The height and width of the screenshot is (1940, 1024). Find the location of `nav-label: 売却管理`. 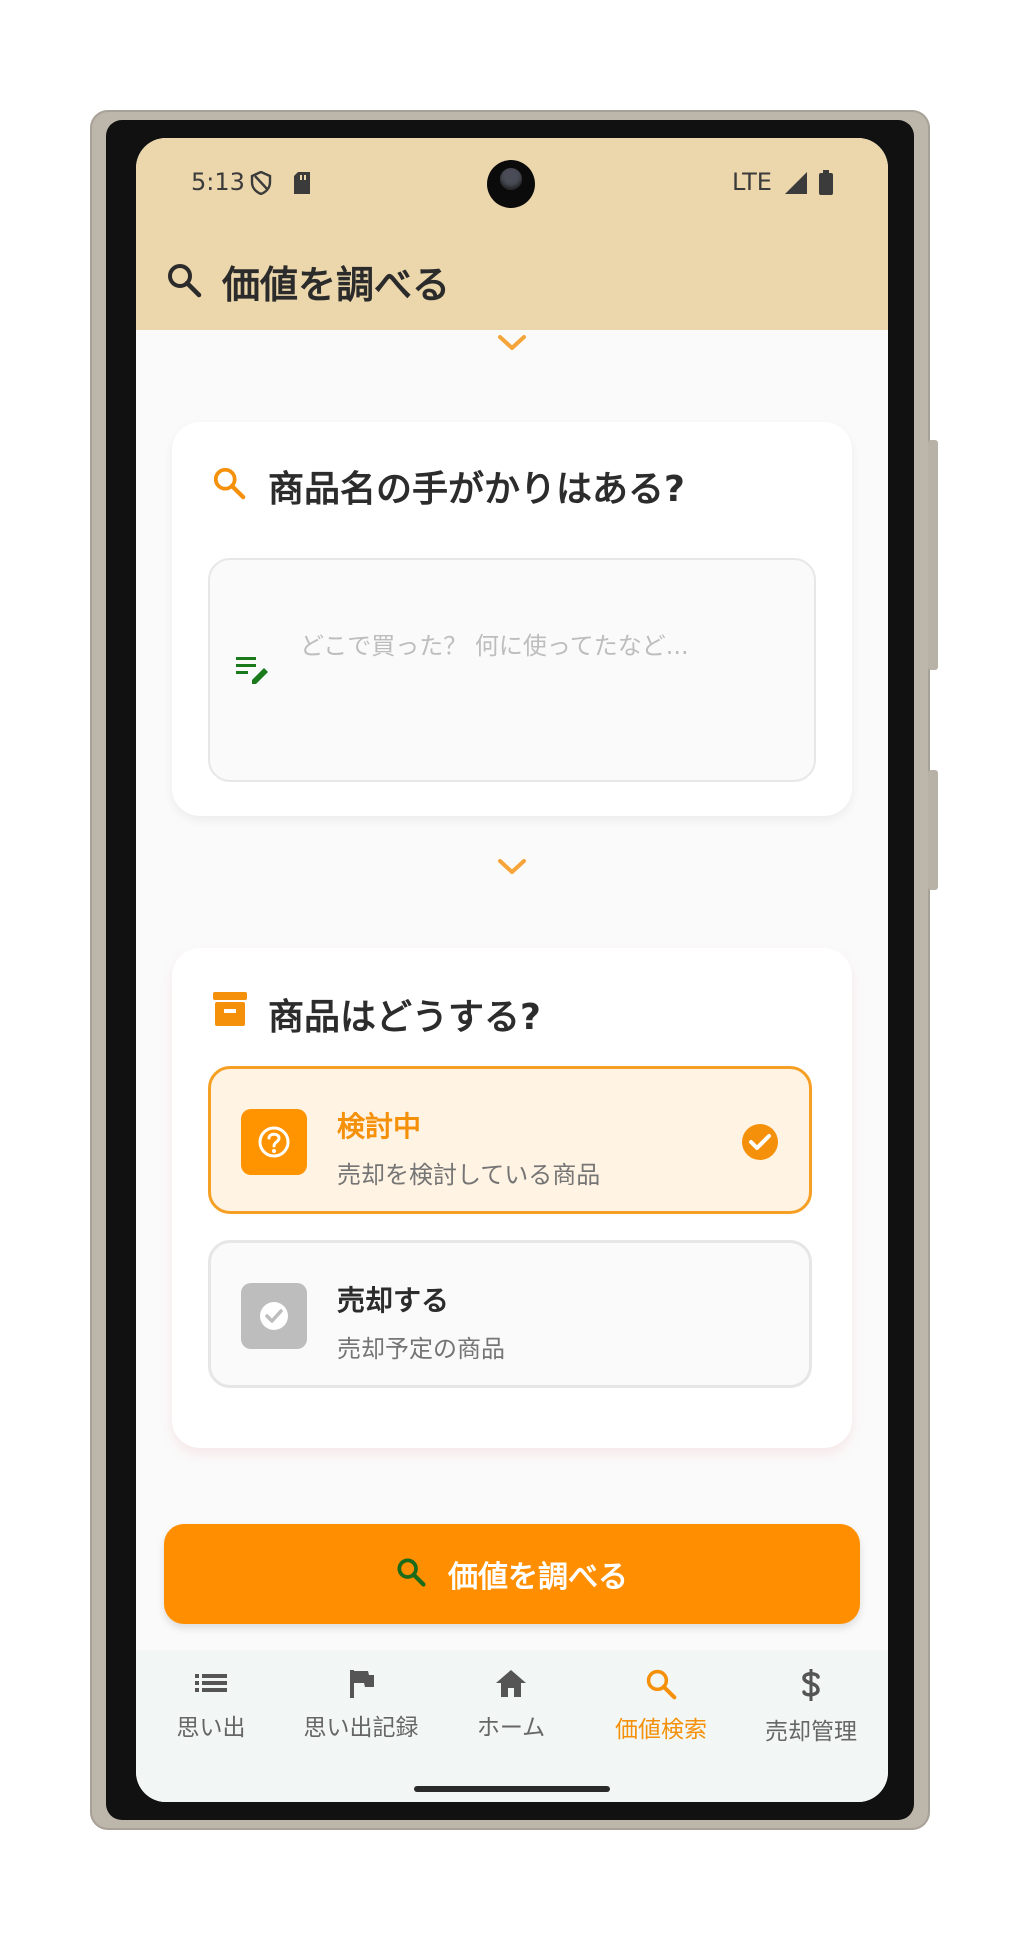

nav-label: 売却管理 is located at coordinates (811, 1732).